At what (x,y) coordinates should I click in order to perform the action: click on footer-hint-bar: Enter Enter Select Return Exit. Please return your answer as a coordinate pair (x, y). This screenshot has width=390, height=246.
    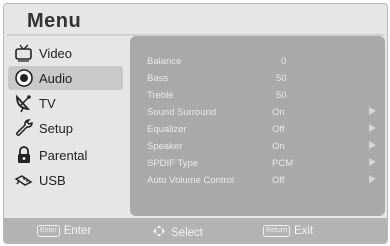
    Looking at the image, I should click on (195, 230).